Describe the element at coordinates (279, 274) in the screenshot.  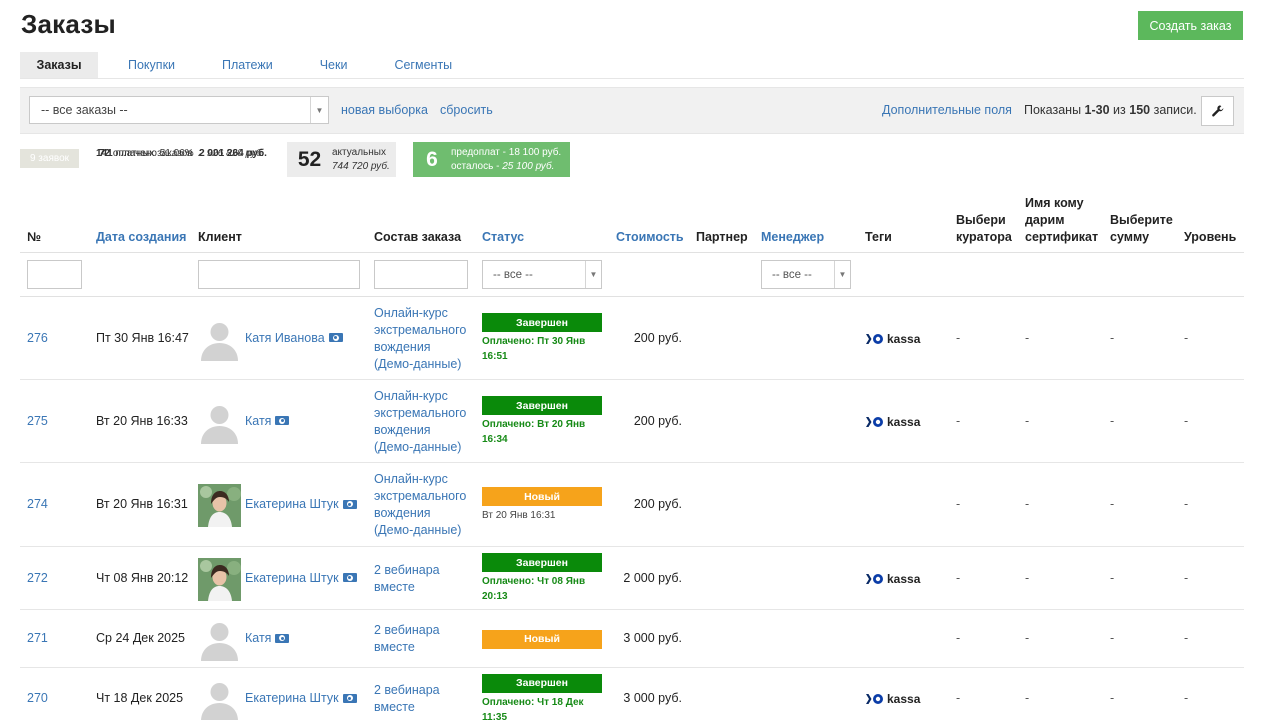
I see `client-filter-input` at that location.